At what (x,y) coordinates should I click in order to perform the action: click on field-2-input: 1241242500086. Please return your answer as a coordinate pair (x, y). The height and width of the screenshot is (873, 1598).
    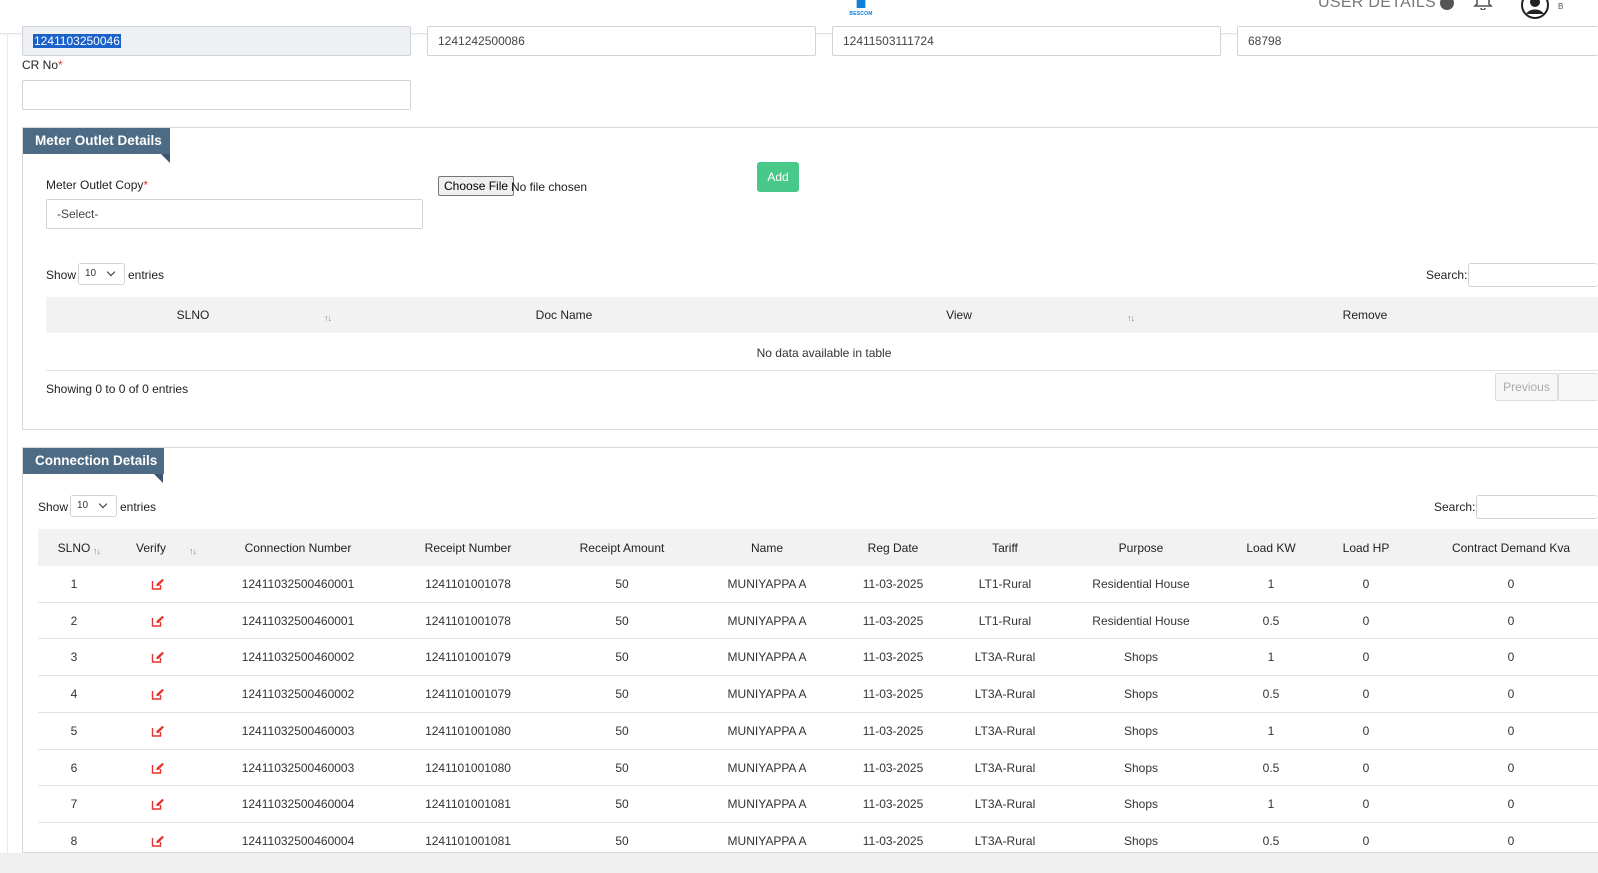
    Looking at the image, I should click on (621, 41).